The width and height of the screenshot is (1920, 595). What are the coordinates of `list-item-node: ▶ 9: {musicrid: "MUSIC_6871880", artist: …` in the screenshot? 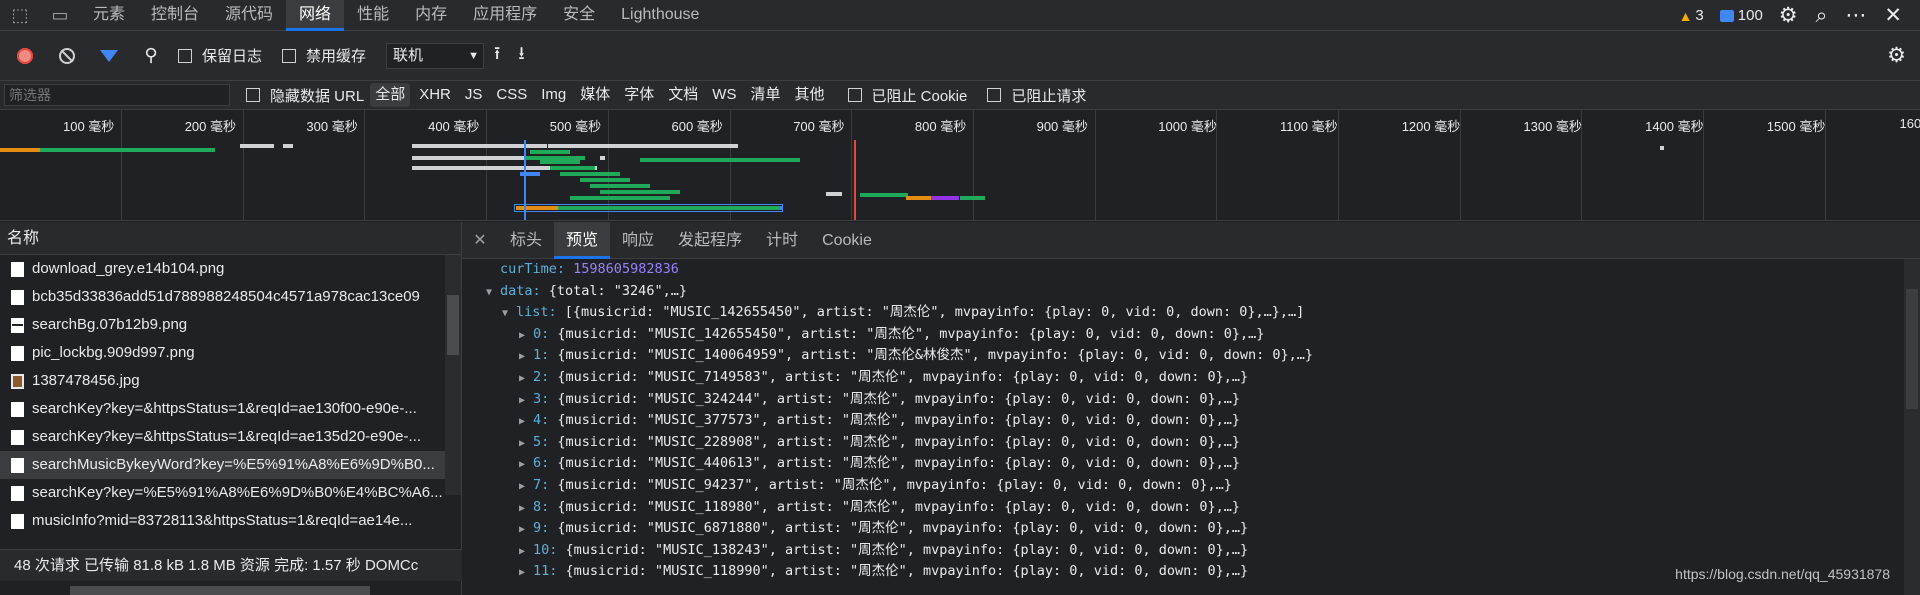 It's located at (1191, 529).